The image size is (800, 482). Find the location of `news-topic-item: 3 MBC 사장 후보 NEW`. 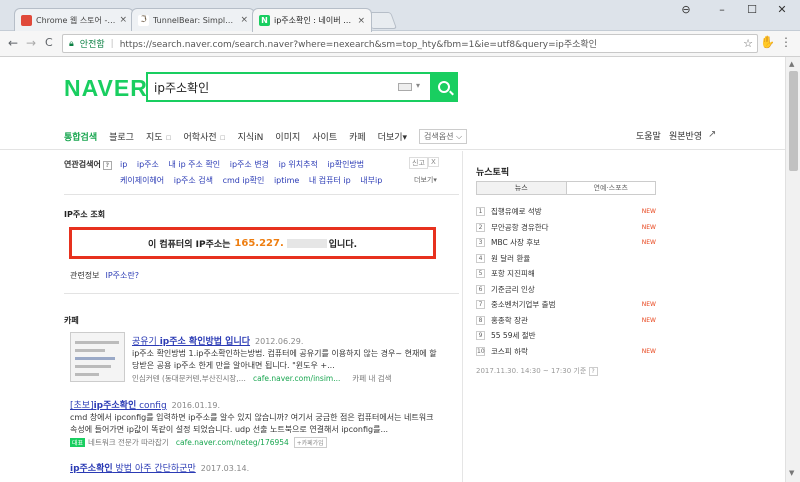

news-topic-item: 3 MBC 사장 후보 NEW is located at coordinates (566, 243).